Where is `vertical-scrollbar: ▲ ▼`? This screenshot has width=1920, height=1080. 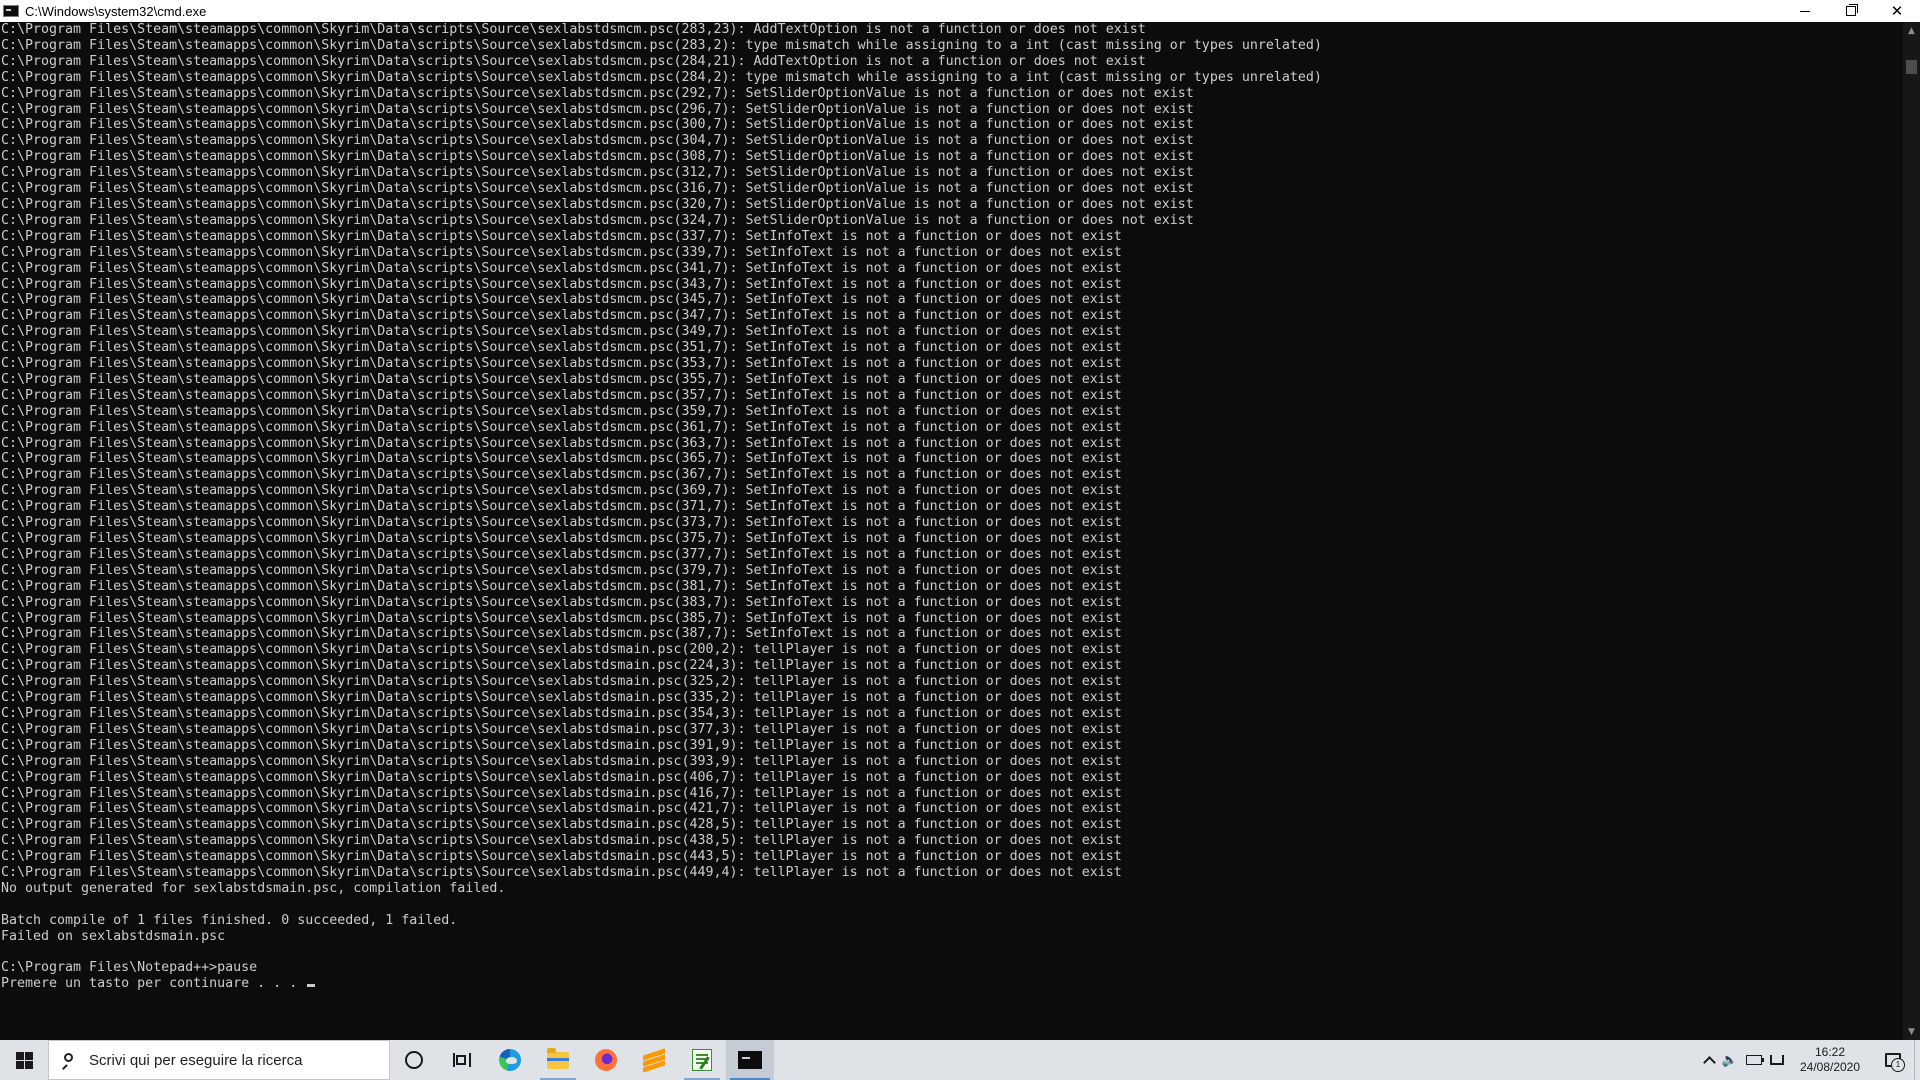
vertical-scrollbar: ▲ ▼ is located at coordinates (1911, 531).